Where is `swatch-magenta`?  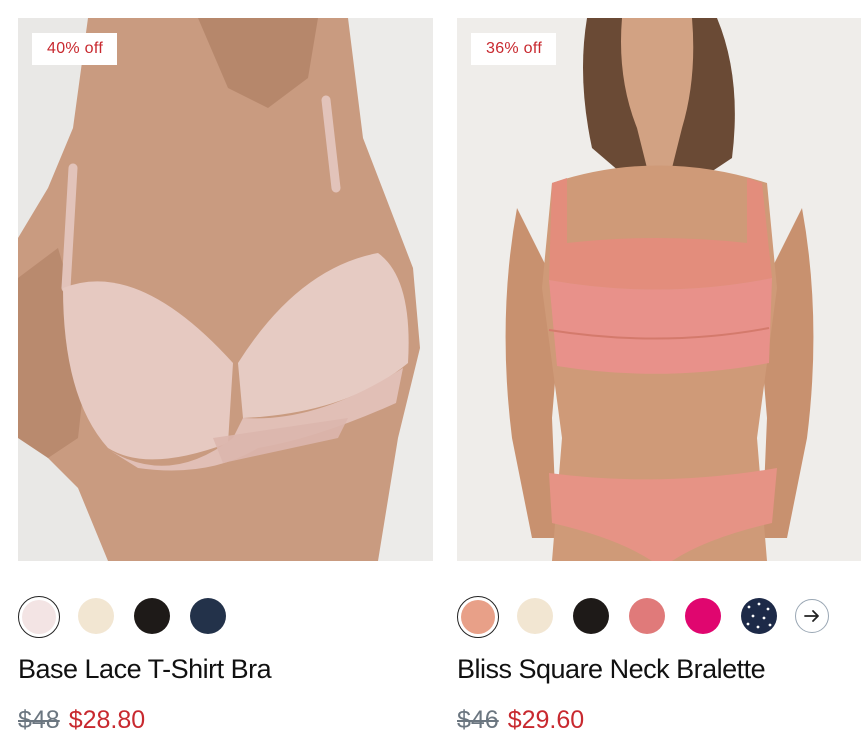 swatch-magenta is located at coordinates (703, 616).